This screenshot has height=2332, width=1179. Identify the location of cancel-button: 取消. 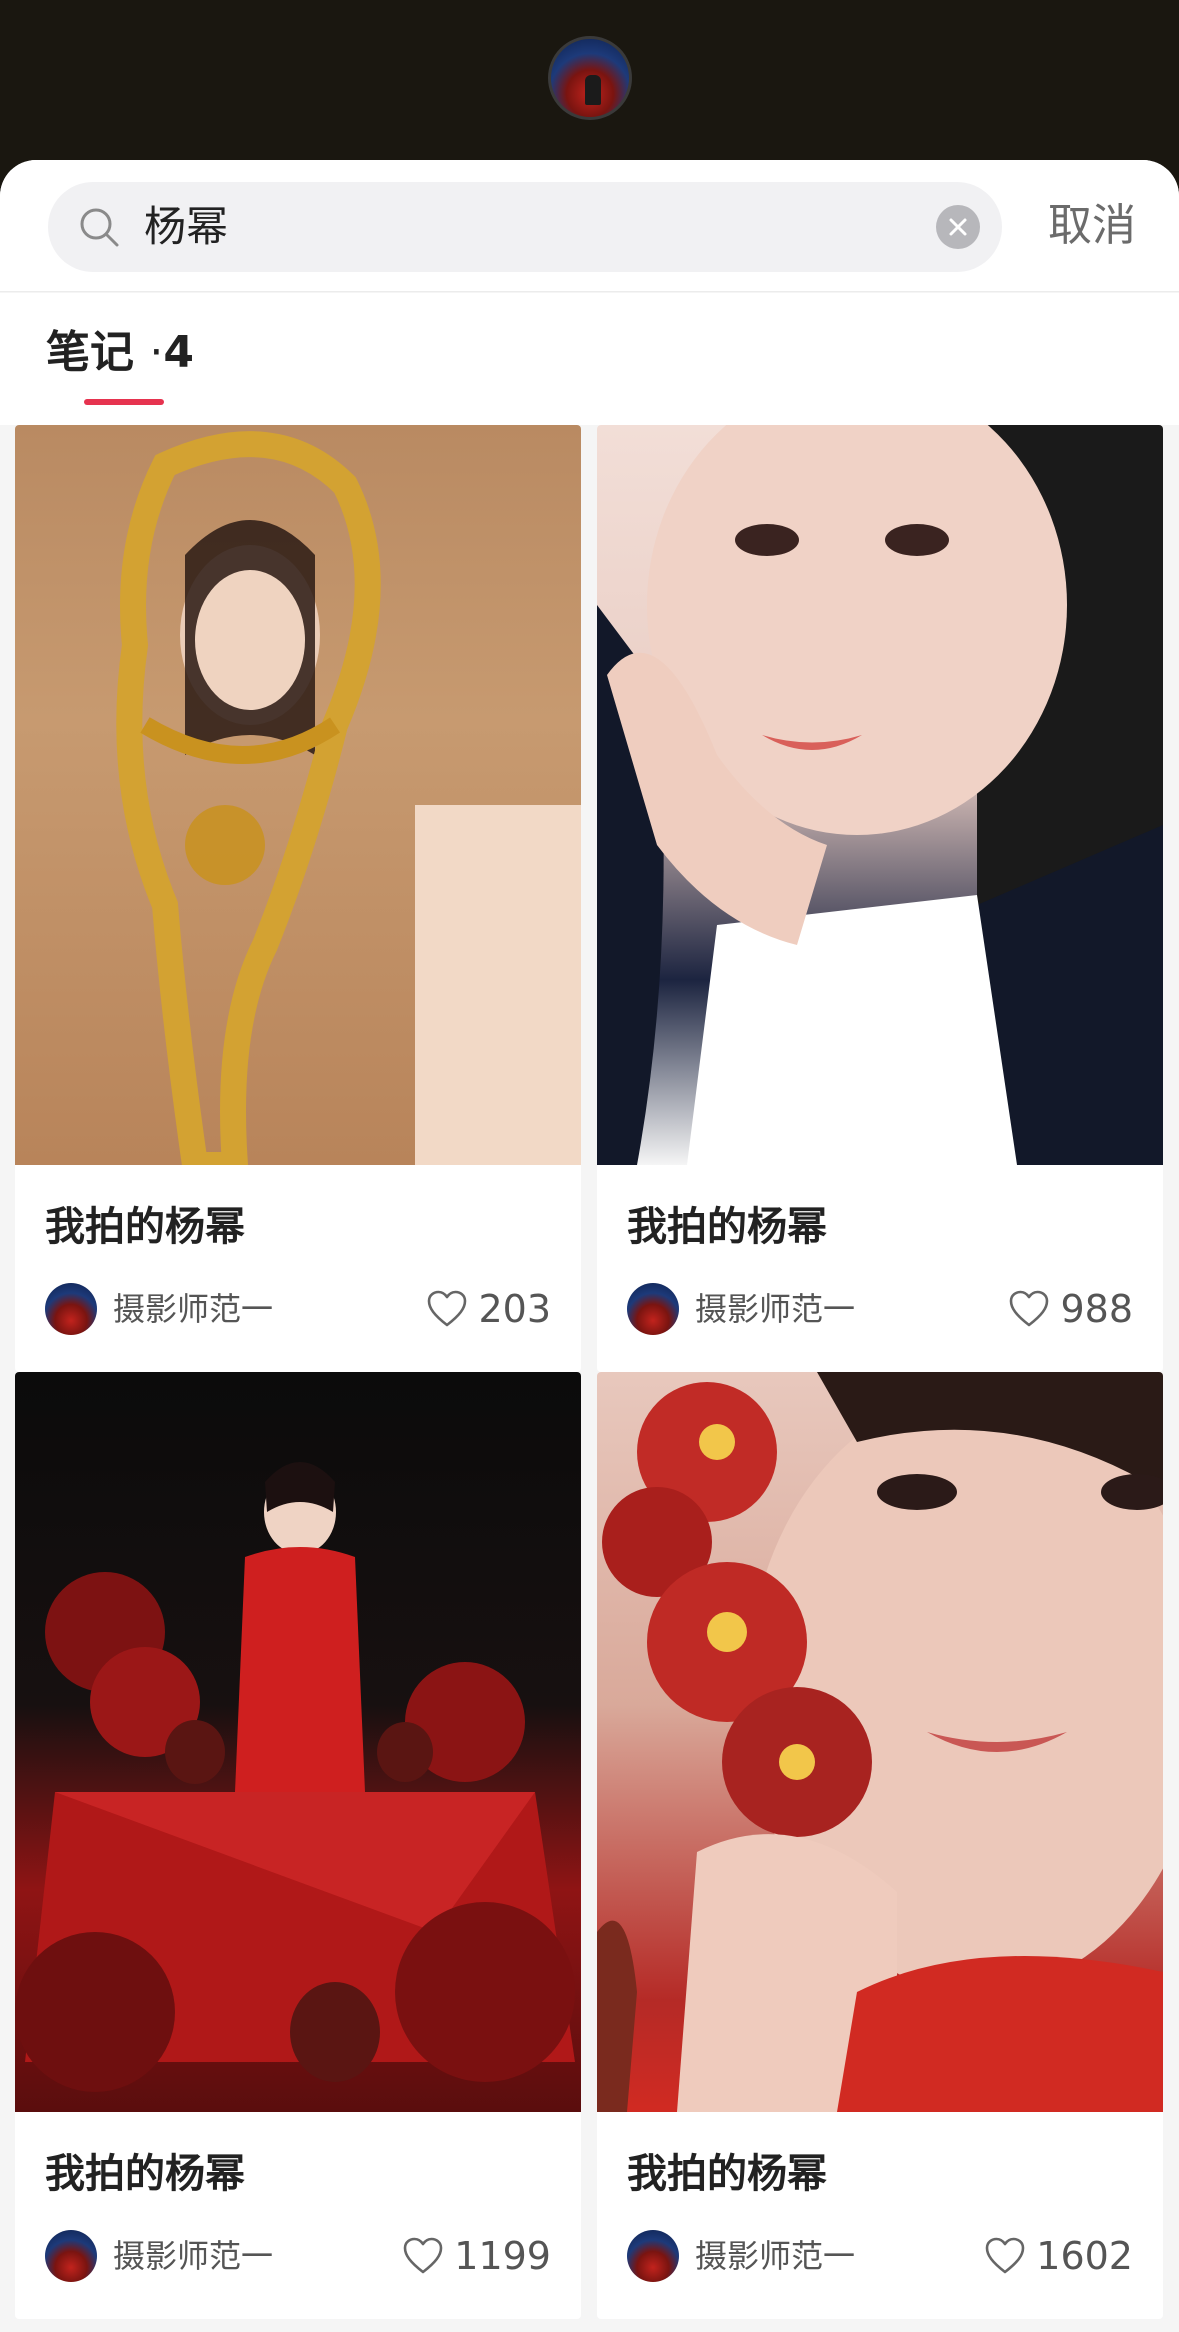
(1092, 226).